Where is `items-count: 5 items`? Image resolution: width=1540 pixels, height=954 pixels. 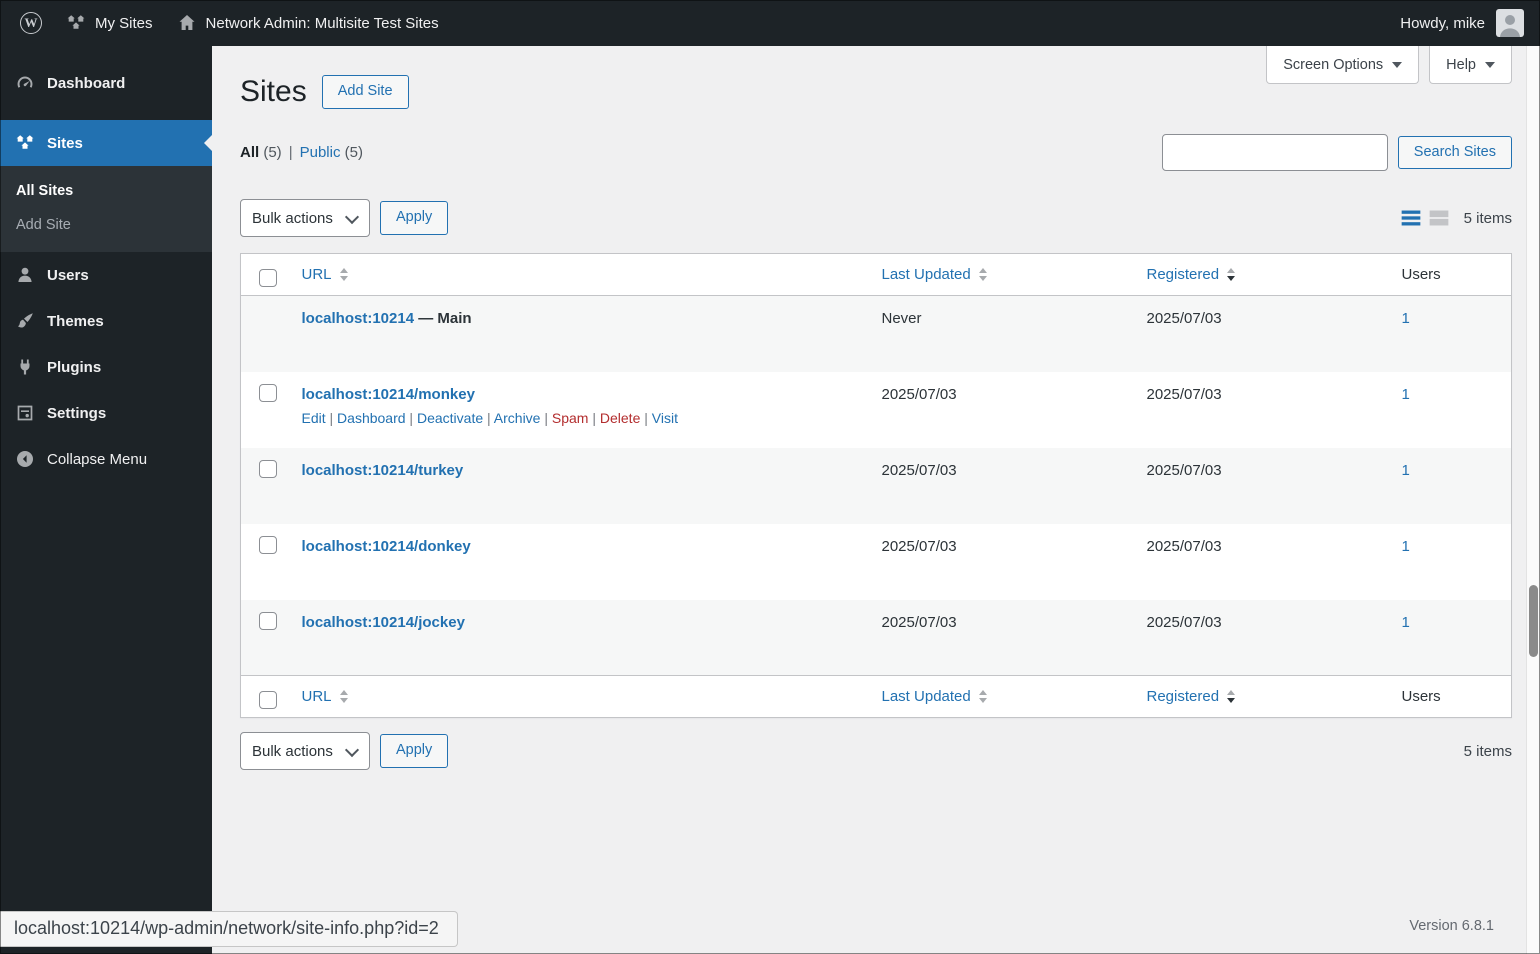 items-count: 5 items is located at coordinates (1487, 218).